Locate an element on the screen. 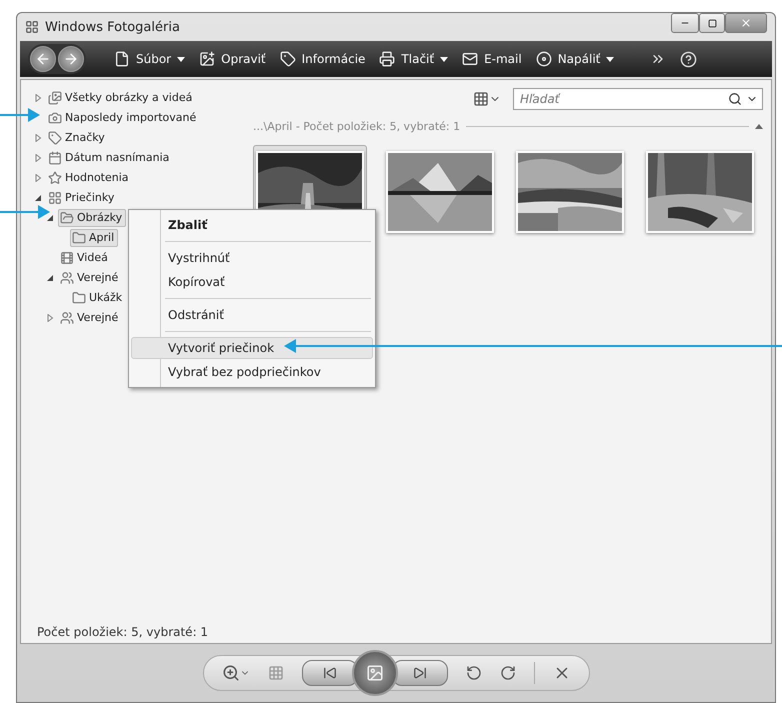  printer-icon is located at coordinates (387, 59).